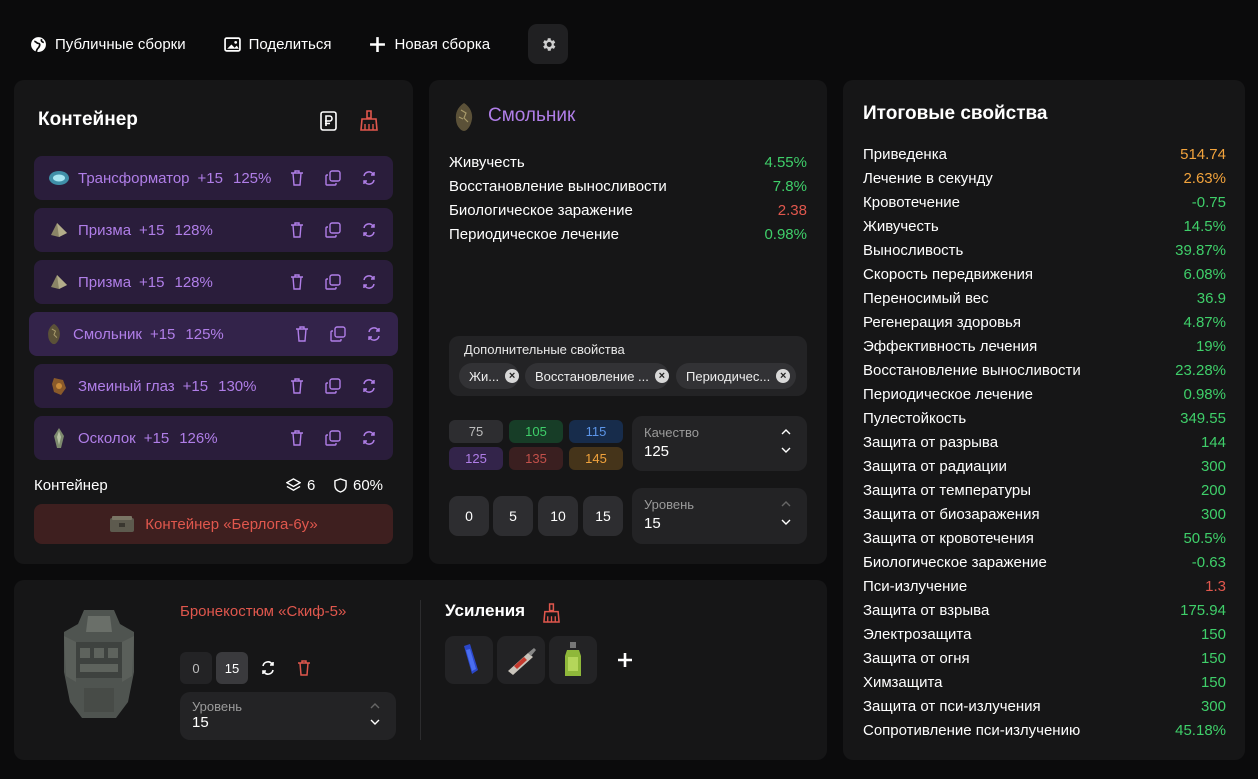 This screenshot has height=779, width=1258. What do you see at coordinates (213, 178) in the screenshot?
I see `artifact-slot: Трансформатор +15 125%` at bounding box center [213, 178].